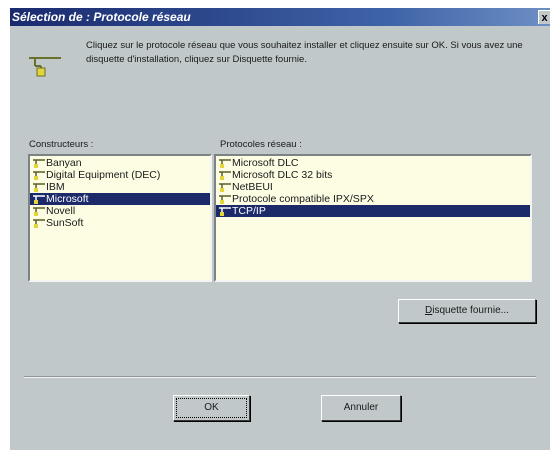 This screenshot has width=552, height=452. What do you see at coordinates (120, 199) in the screenshot?
I see `manufacturer-item: Microsoft` at bounding box center [120, 199].